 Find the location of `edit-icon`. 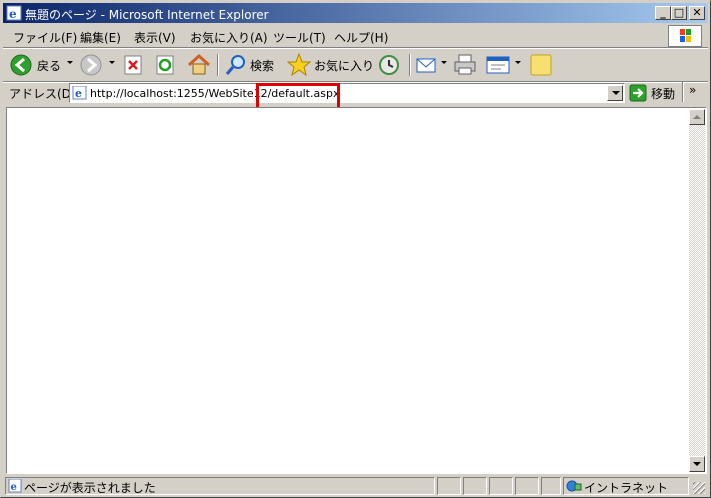

edit-icon is located at coordinates (498, 65).